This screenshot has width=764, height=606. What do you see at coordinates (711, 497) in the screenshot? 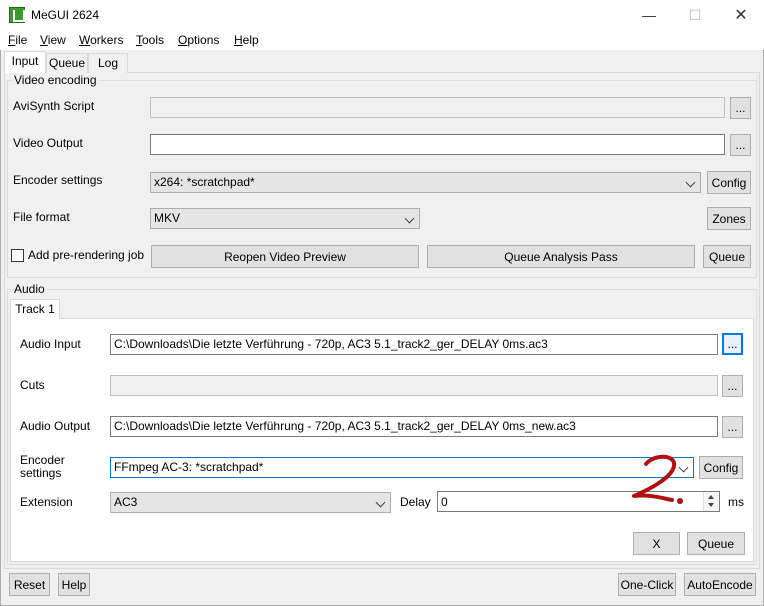
I see `spin-up-icon` at bounding box center [711, 497].